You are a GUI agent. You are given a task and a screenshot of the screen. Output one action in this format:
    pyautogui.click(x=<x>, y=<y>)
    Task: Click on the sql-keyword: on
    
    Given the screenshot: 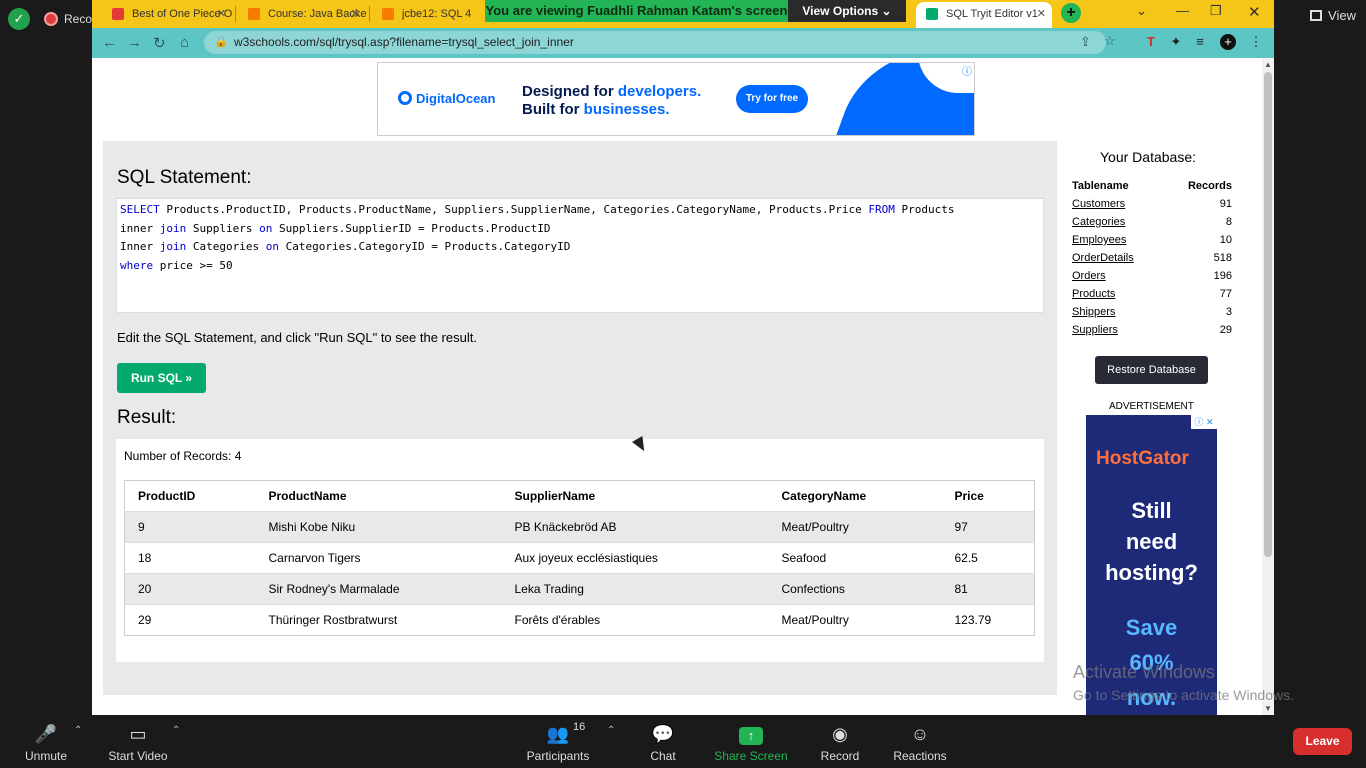 What is the action you would take?
    pyautogui.click(x=266, y=228)
    